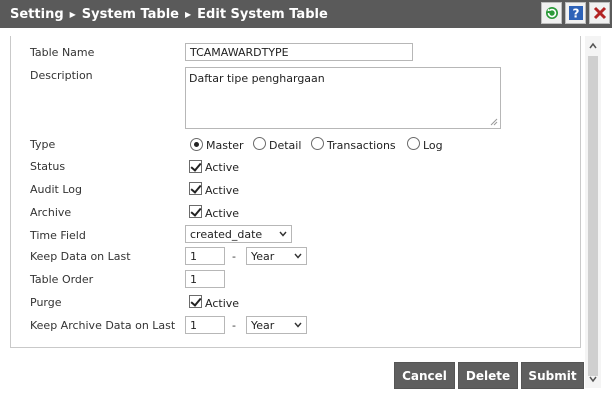  Describe the element at coordinates (317, 143) in the screenshot. I see `type-radio-transactions` at that location.